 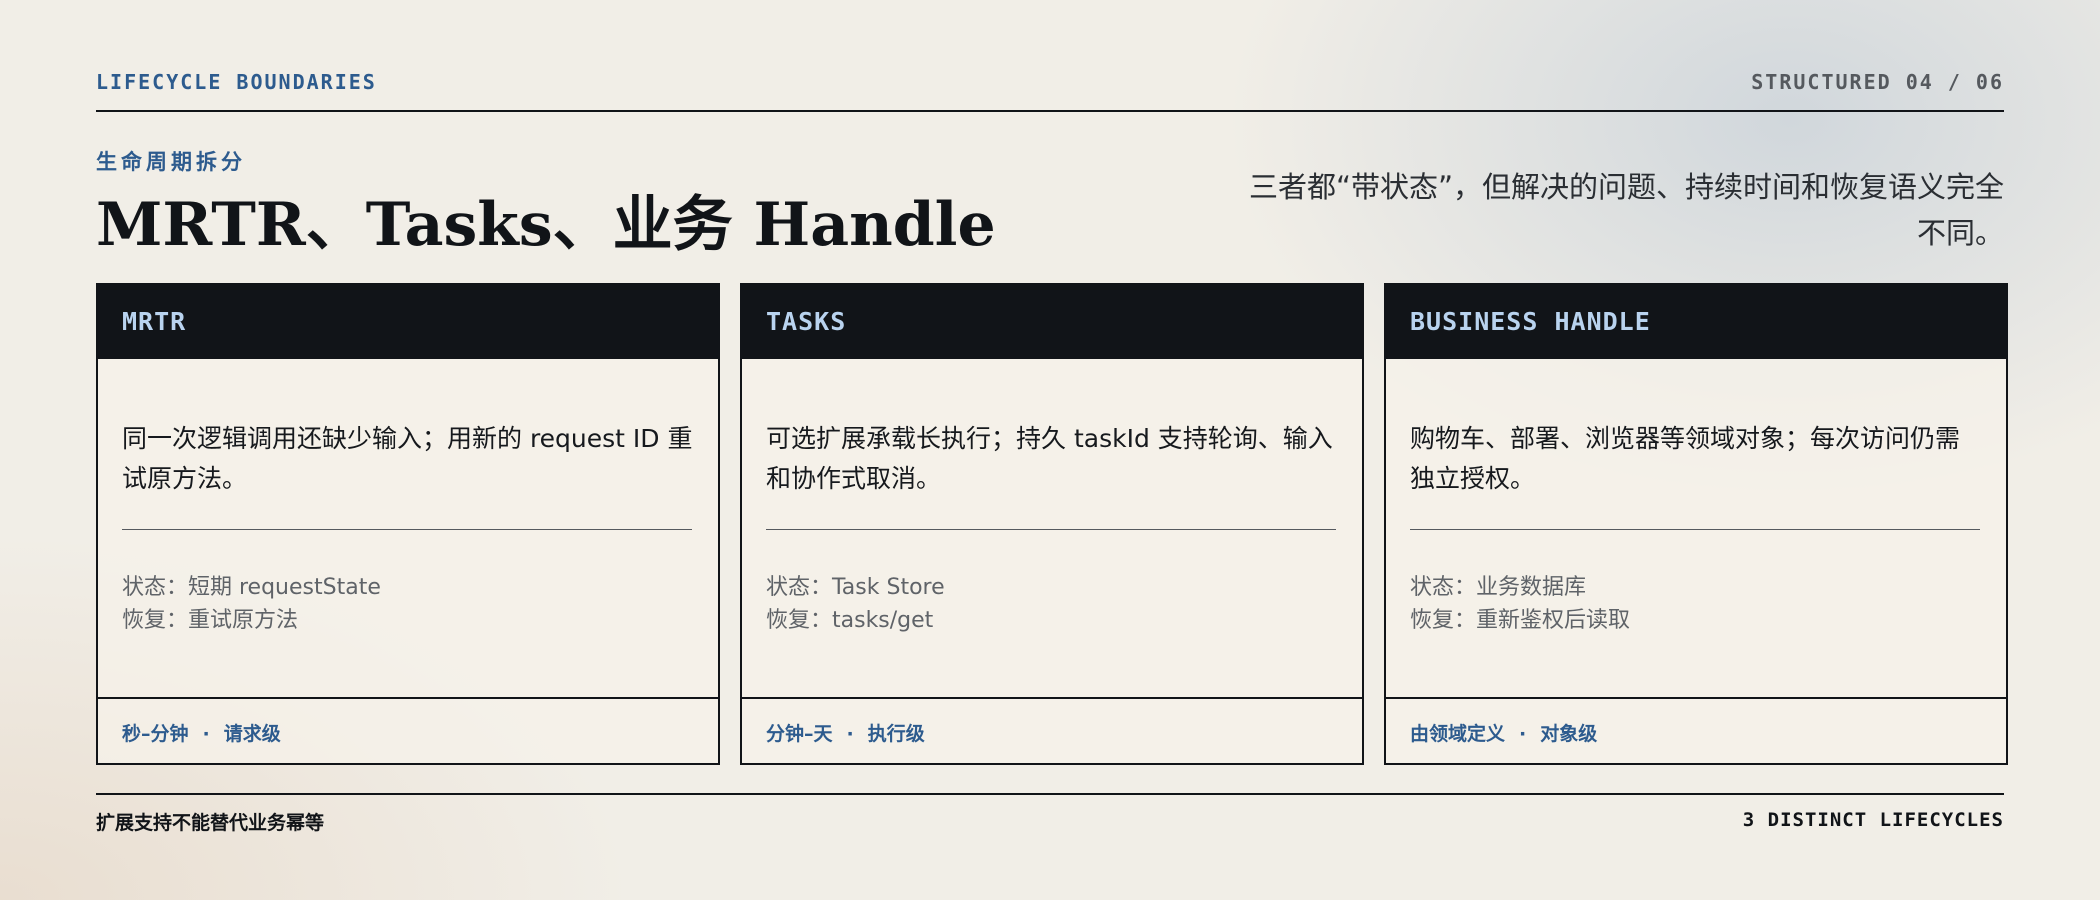 I want to click on card-scope: 请求级, so click(x=252, y=734).